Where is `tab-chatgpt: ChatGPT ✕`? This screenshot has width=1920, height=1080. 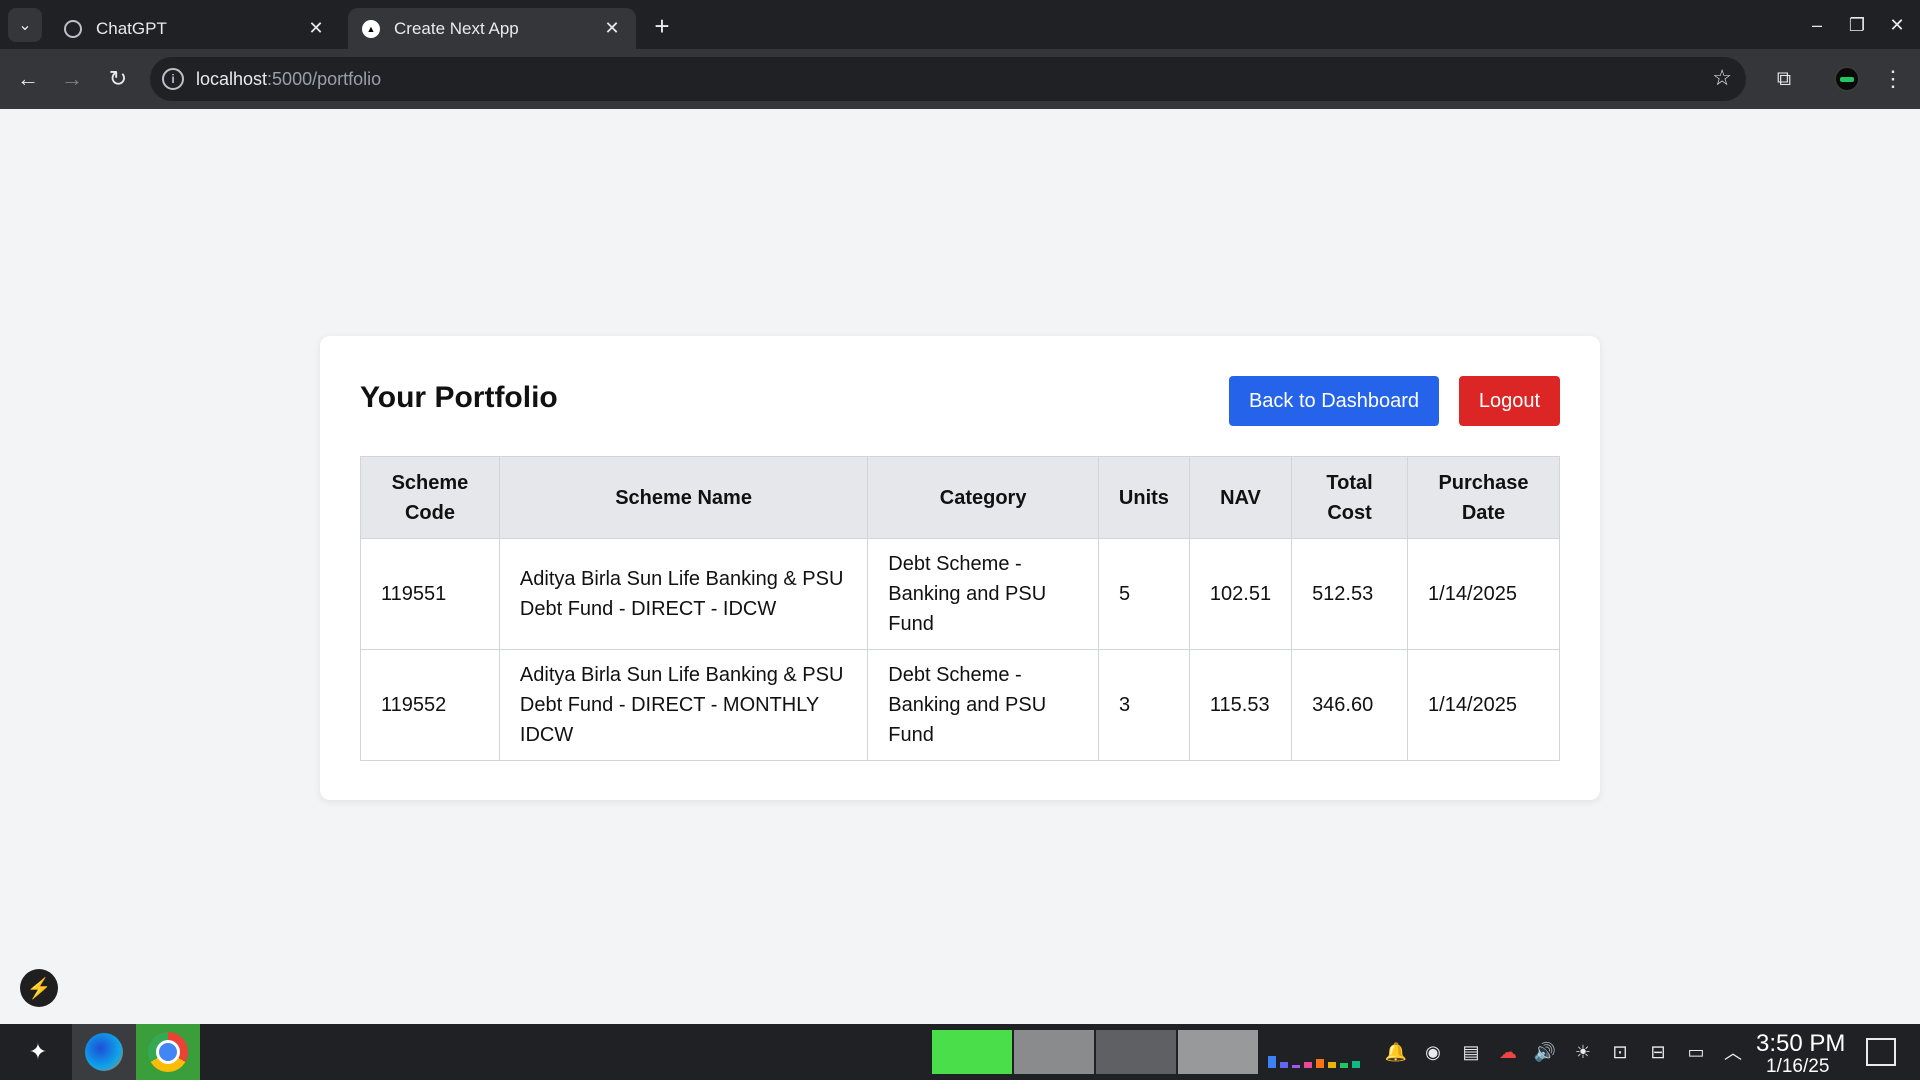 tab-chatgpt: ChatGPT ✕ is located at coordinates (195, 28).